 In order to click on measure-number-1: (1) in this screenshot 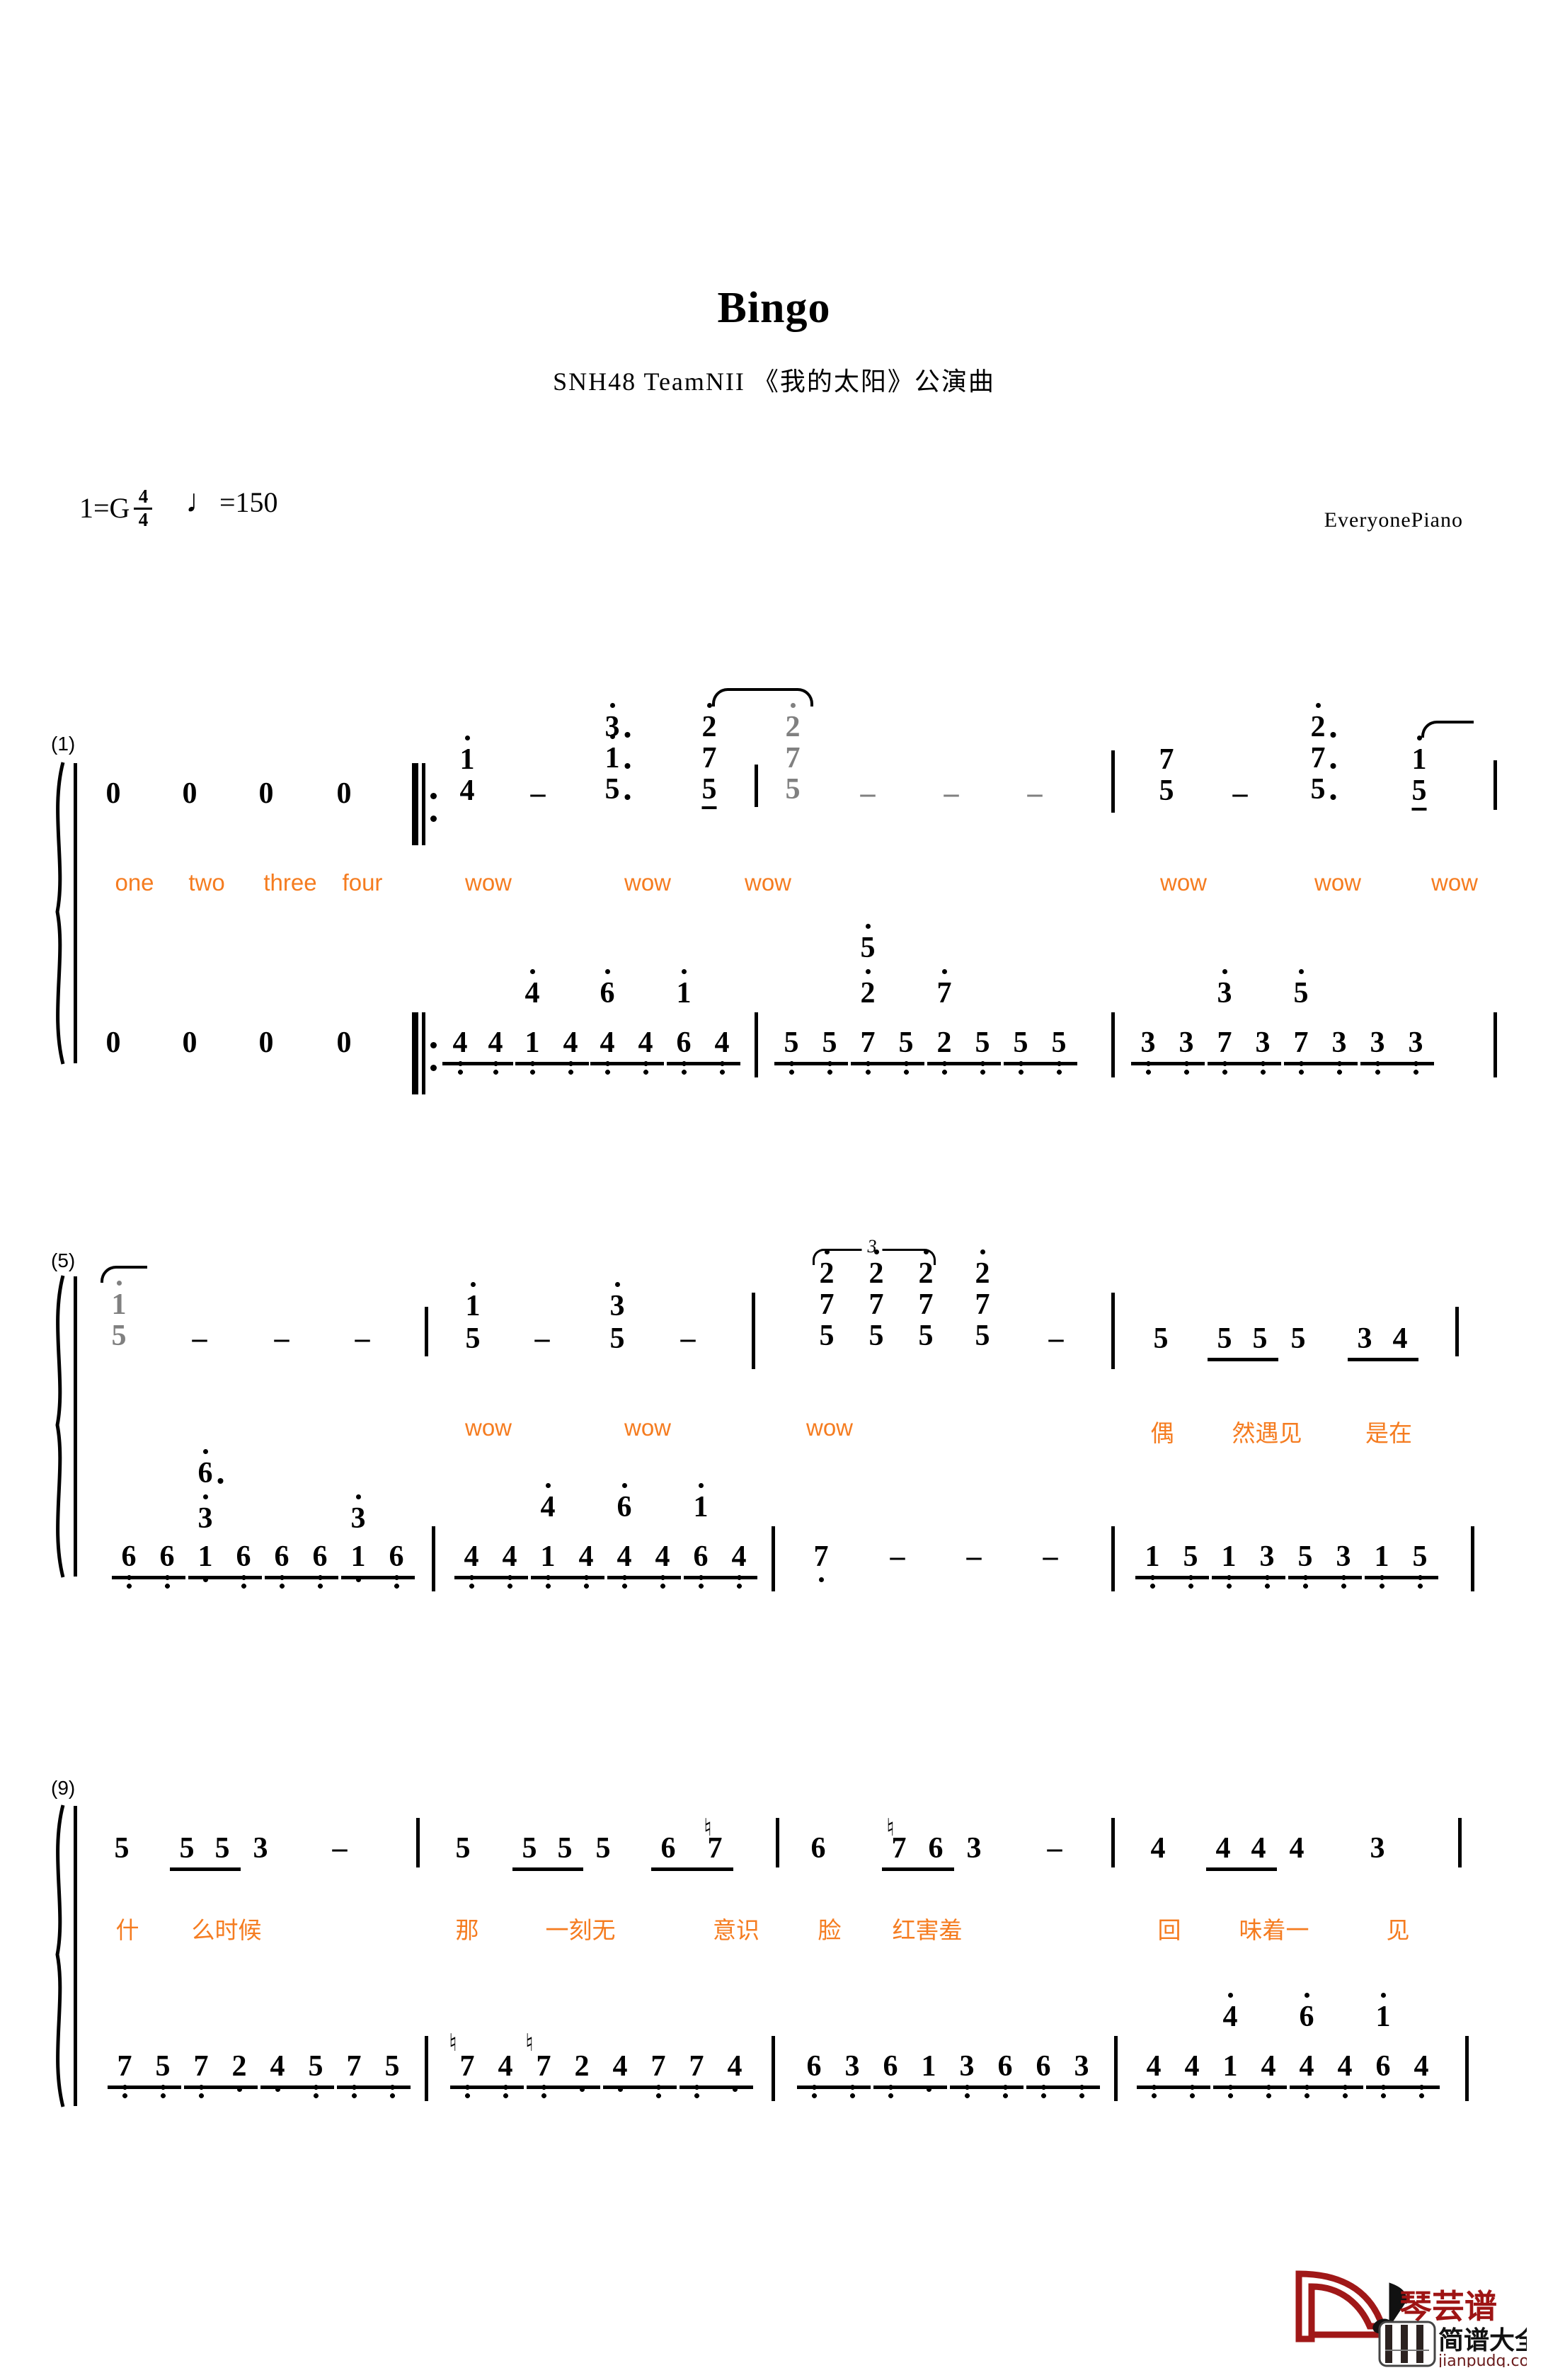, I will do `click(64, 744)`.